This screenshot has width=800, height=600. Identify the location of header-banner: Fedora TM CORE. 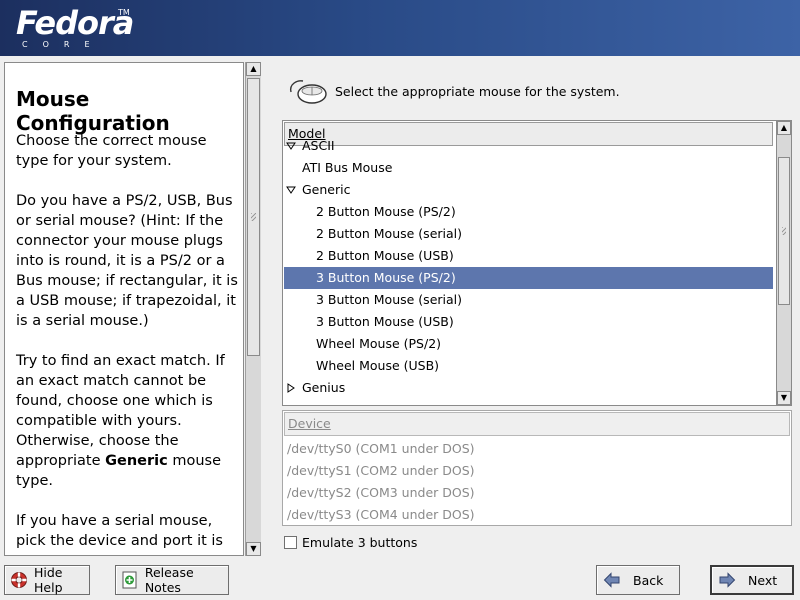
(400, 28).